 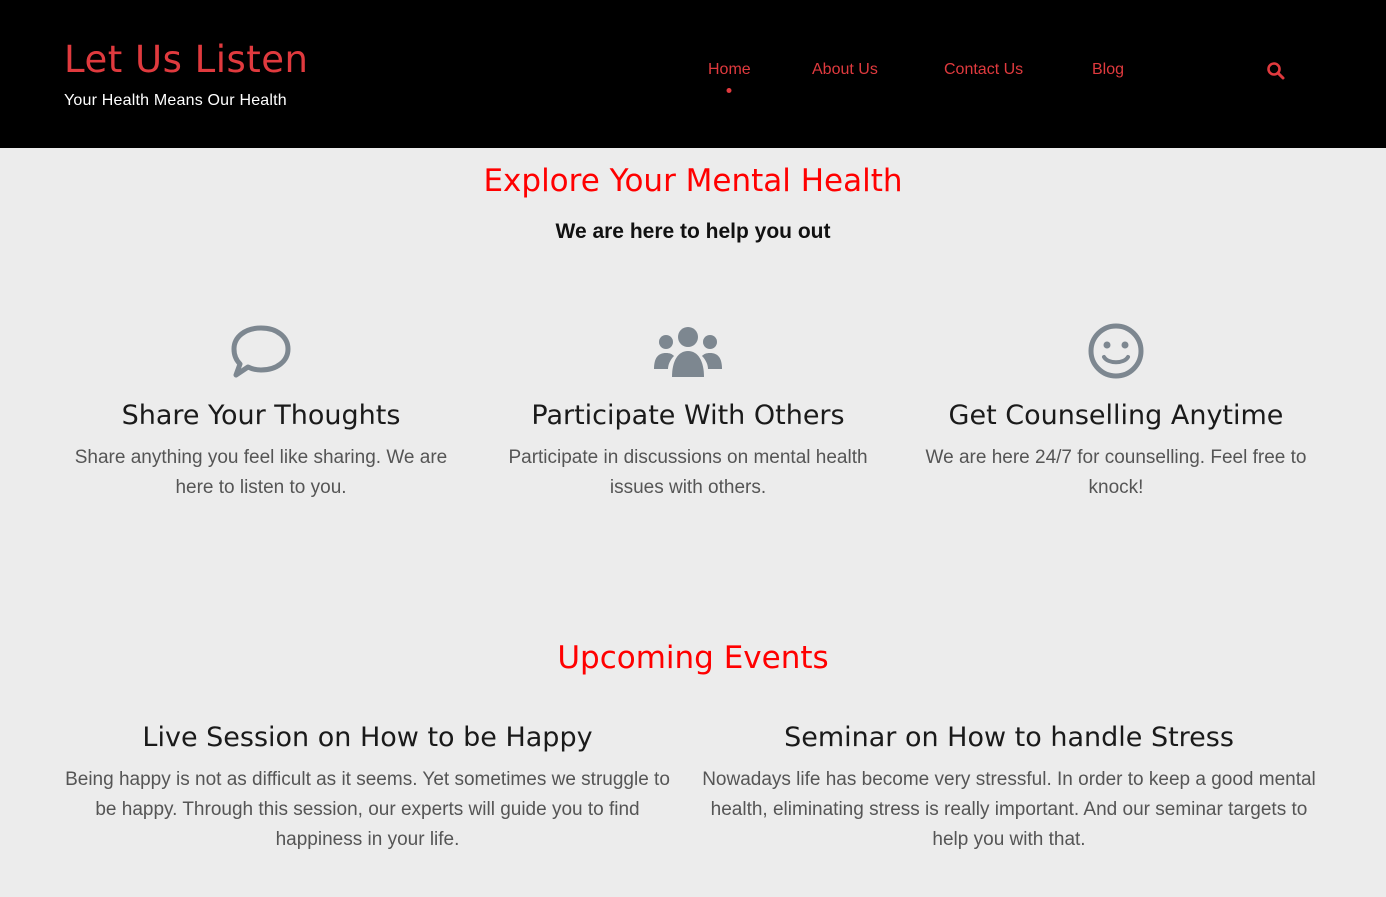 What do you see at coordinates (845, 70) in the screenshot?
I see `nav-about-us: About Us` at bounding box center [845, 70].